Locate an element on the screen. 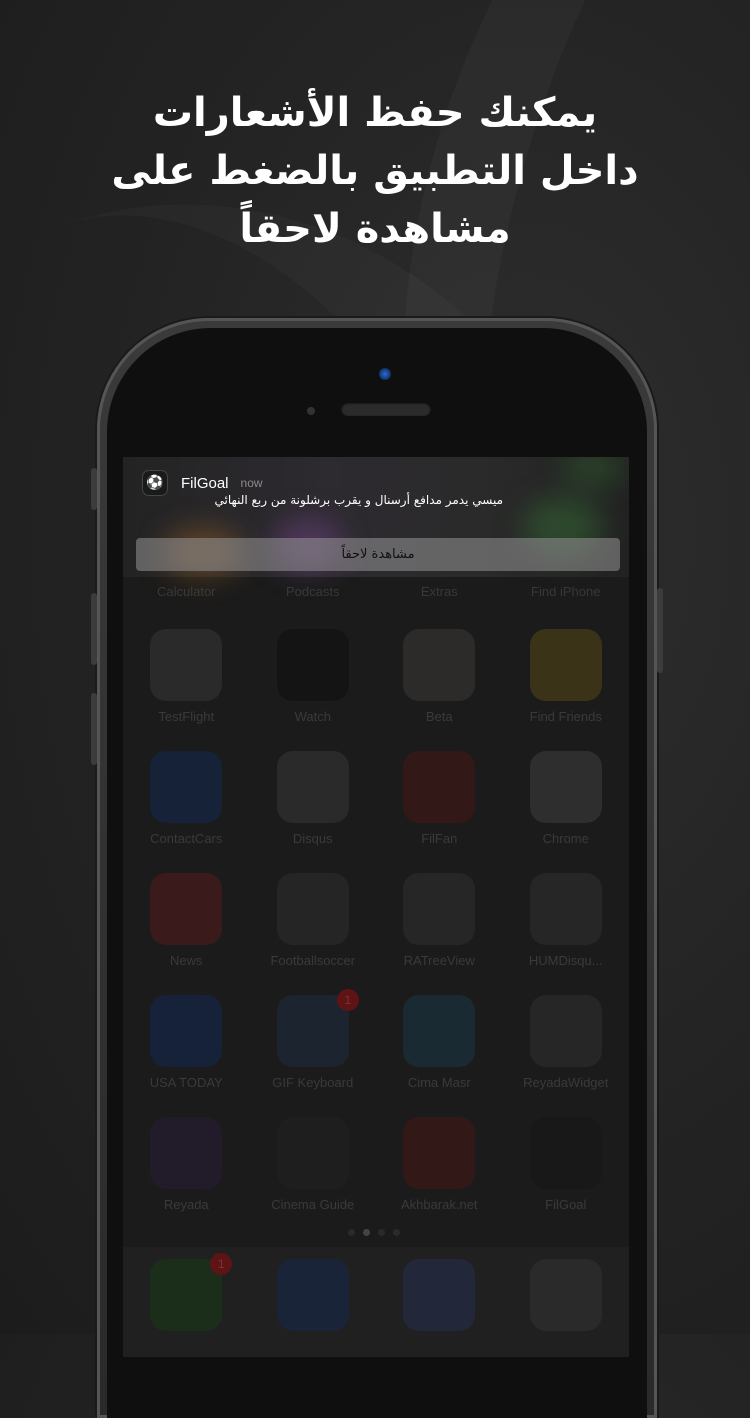 The image size is (750, 1418). page-indicator is located at coordinates (374, 1232).